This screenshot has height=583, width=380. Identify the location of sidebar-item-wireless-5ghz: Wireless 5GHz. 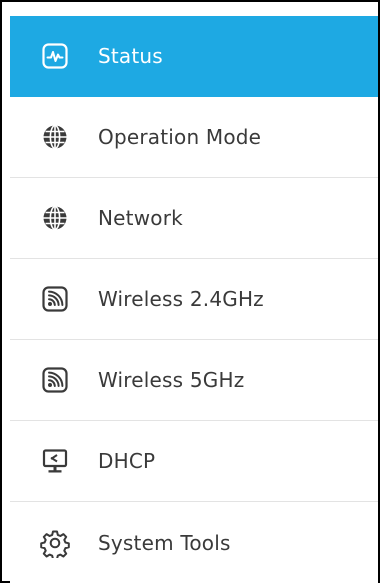
(194, 380).